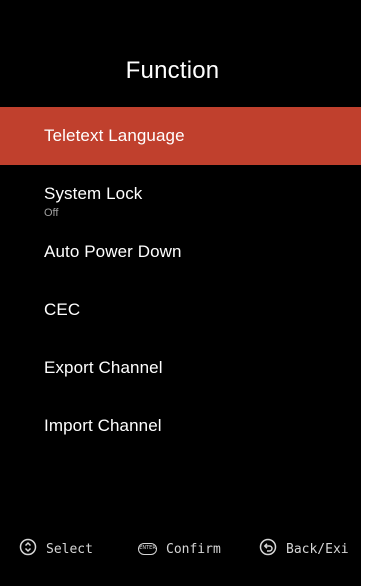 Image resolution: width=365 pixels, height=586 pixels. I want to click on menu-item-cec: CEC, so click(180, 310).